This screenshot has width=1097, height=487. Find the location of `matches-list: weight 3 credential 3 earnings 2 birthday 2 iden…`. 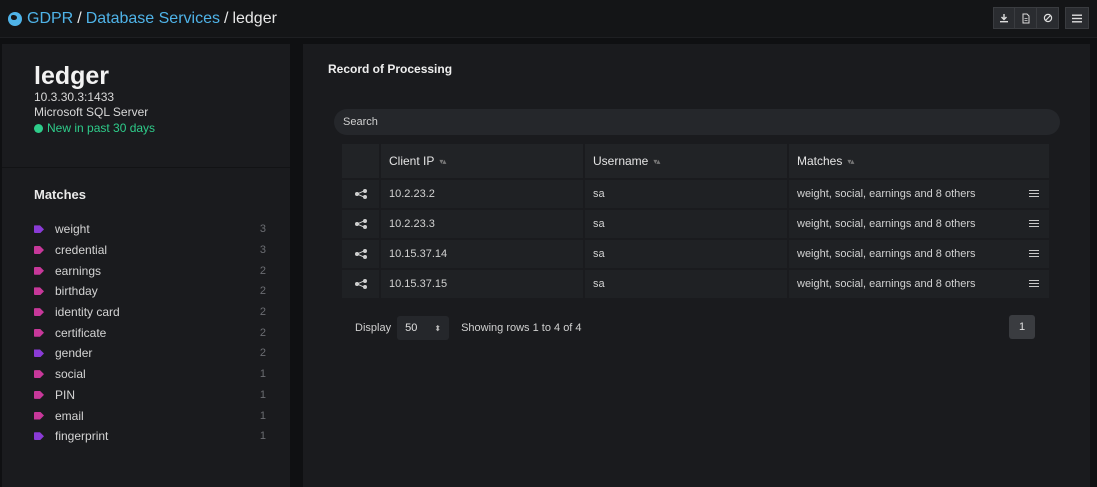

matches-list: weight 3 credential 3 earnings 2 birthday 2 iden… is located at coordinates (150, 333).